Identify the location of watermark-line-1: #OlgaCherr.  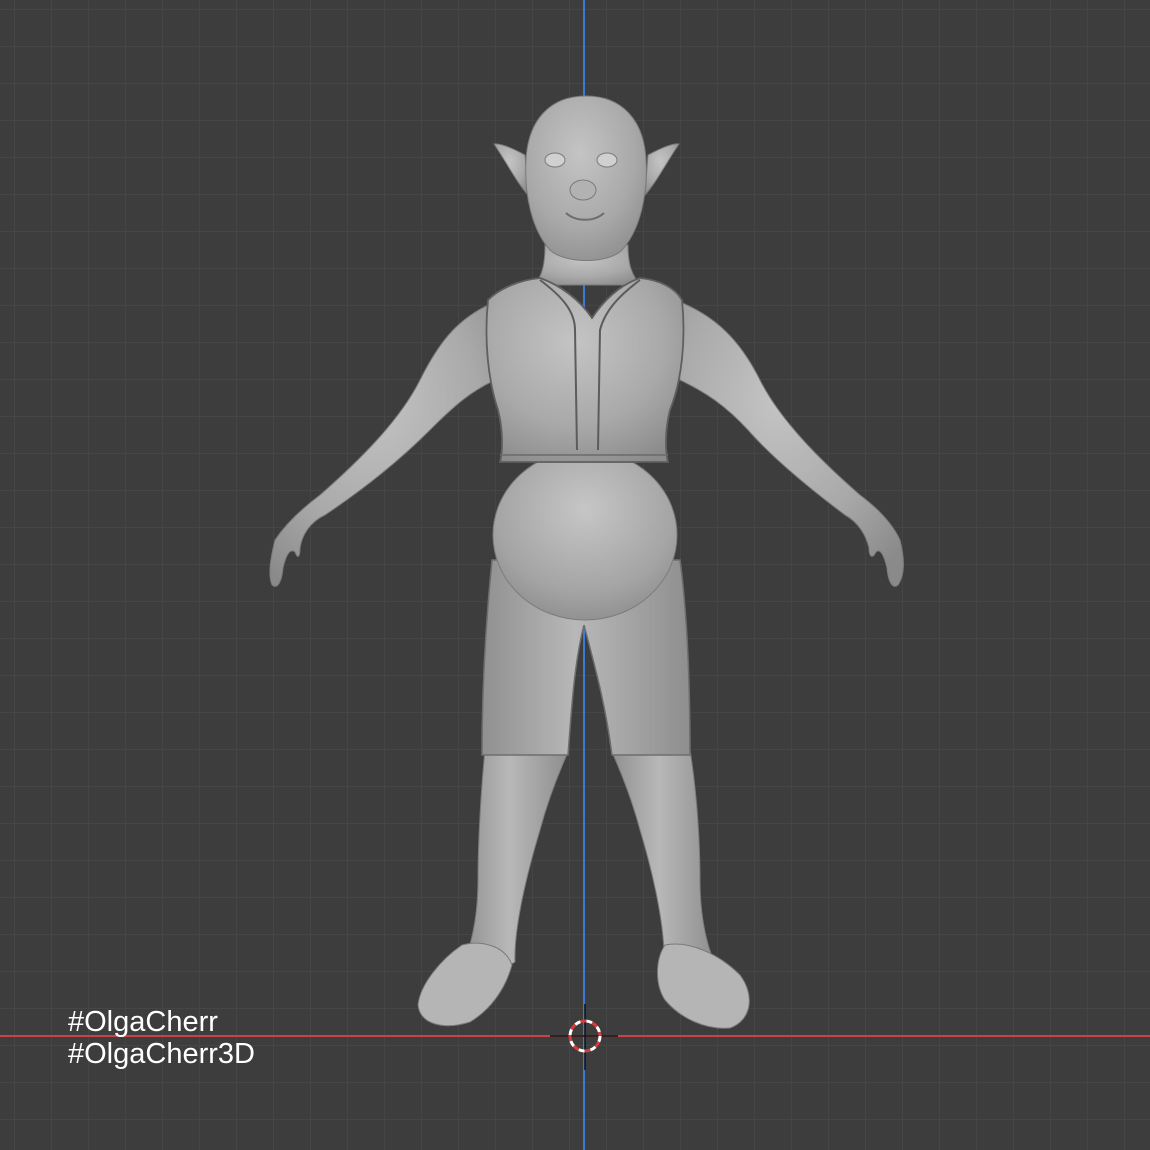
(143, 1022).